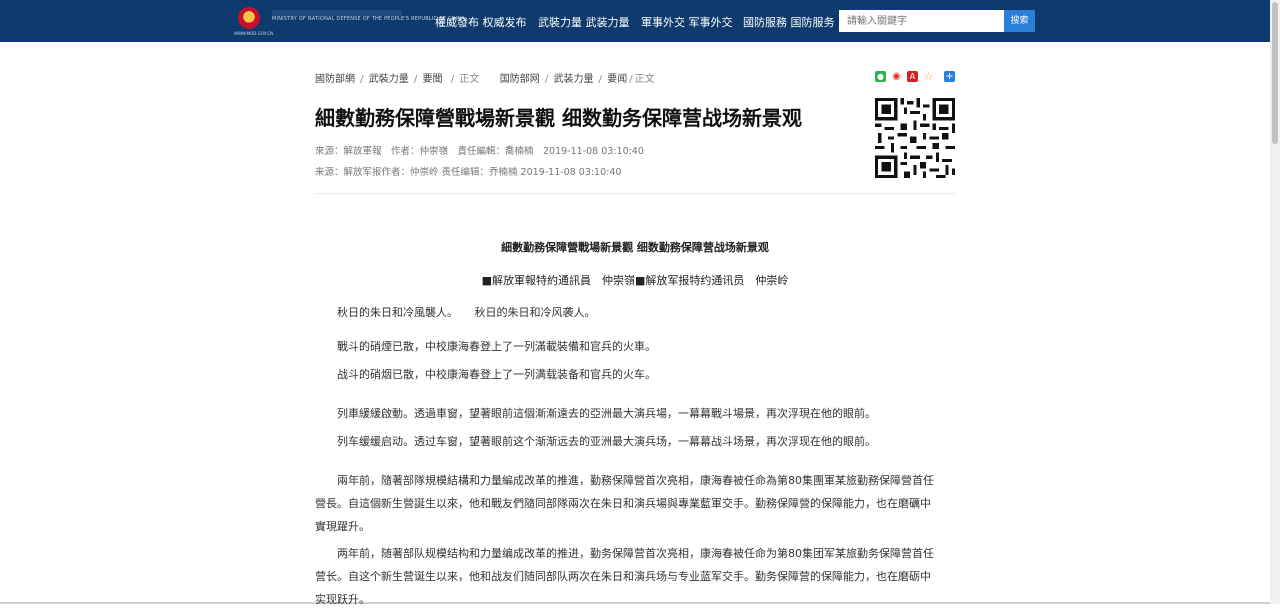 This screenshot has width=1280, height=611. What do you see at coordinates (335, 79) in the screenshot?
I see `breadcrumb-link-mod-trad: 國防部網` at bounding box center [335, 79].